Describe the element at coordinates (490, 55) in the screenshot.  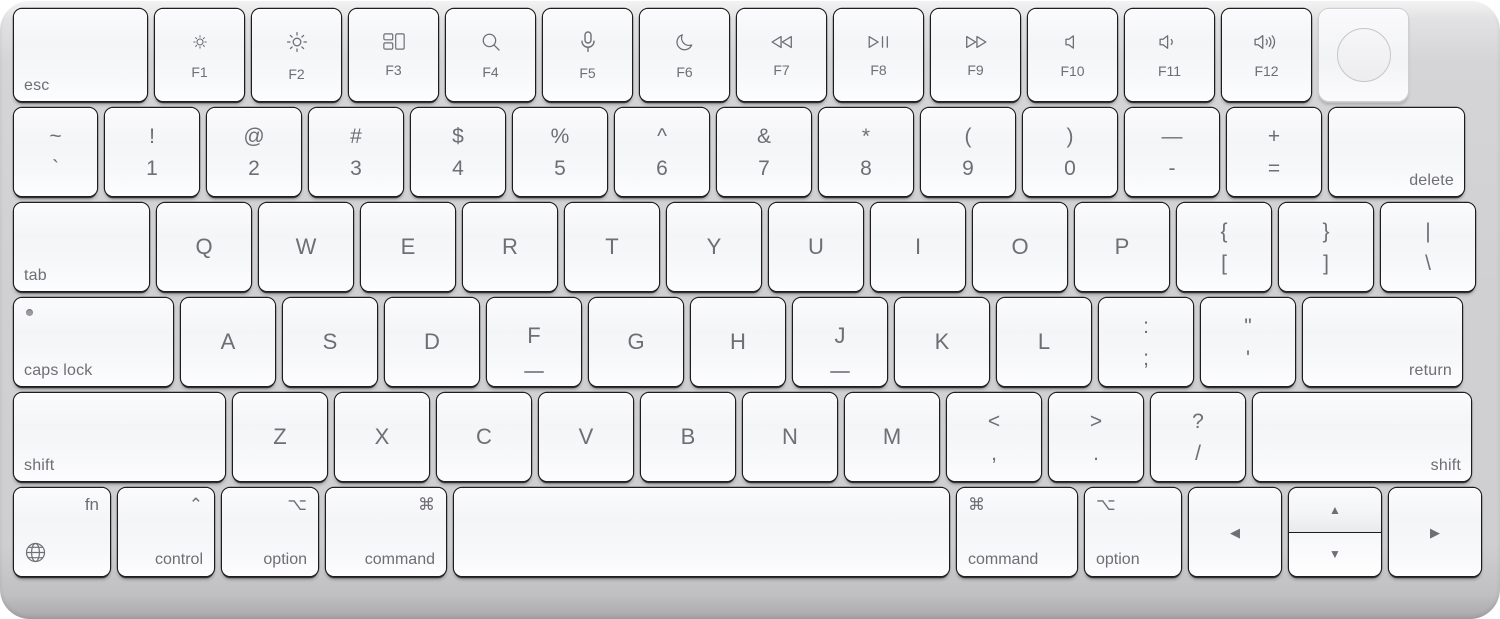
I see `key-f4: F4` at that location.